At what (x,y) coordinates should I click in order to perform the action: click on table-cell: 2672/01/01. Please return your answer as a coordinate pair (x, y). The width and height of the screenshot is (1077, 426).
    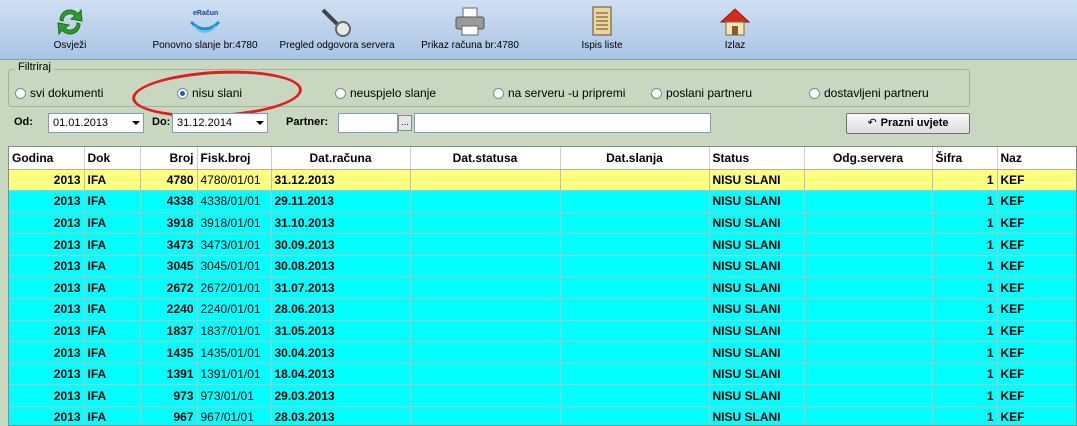
    Looking at the image, I should click on (234, 288).